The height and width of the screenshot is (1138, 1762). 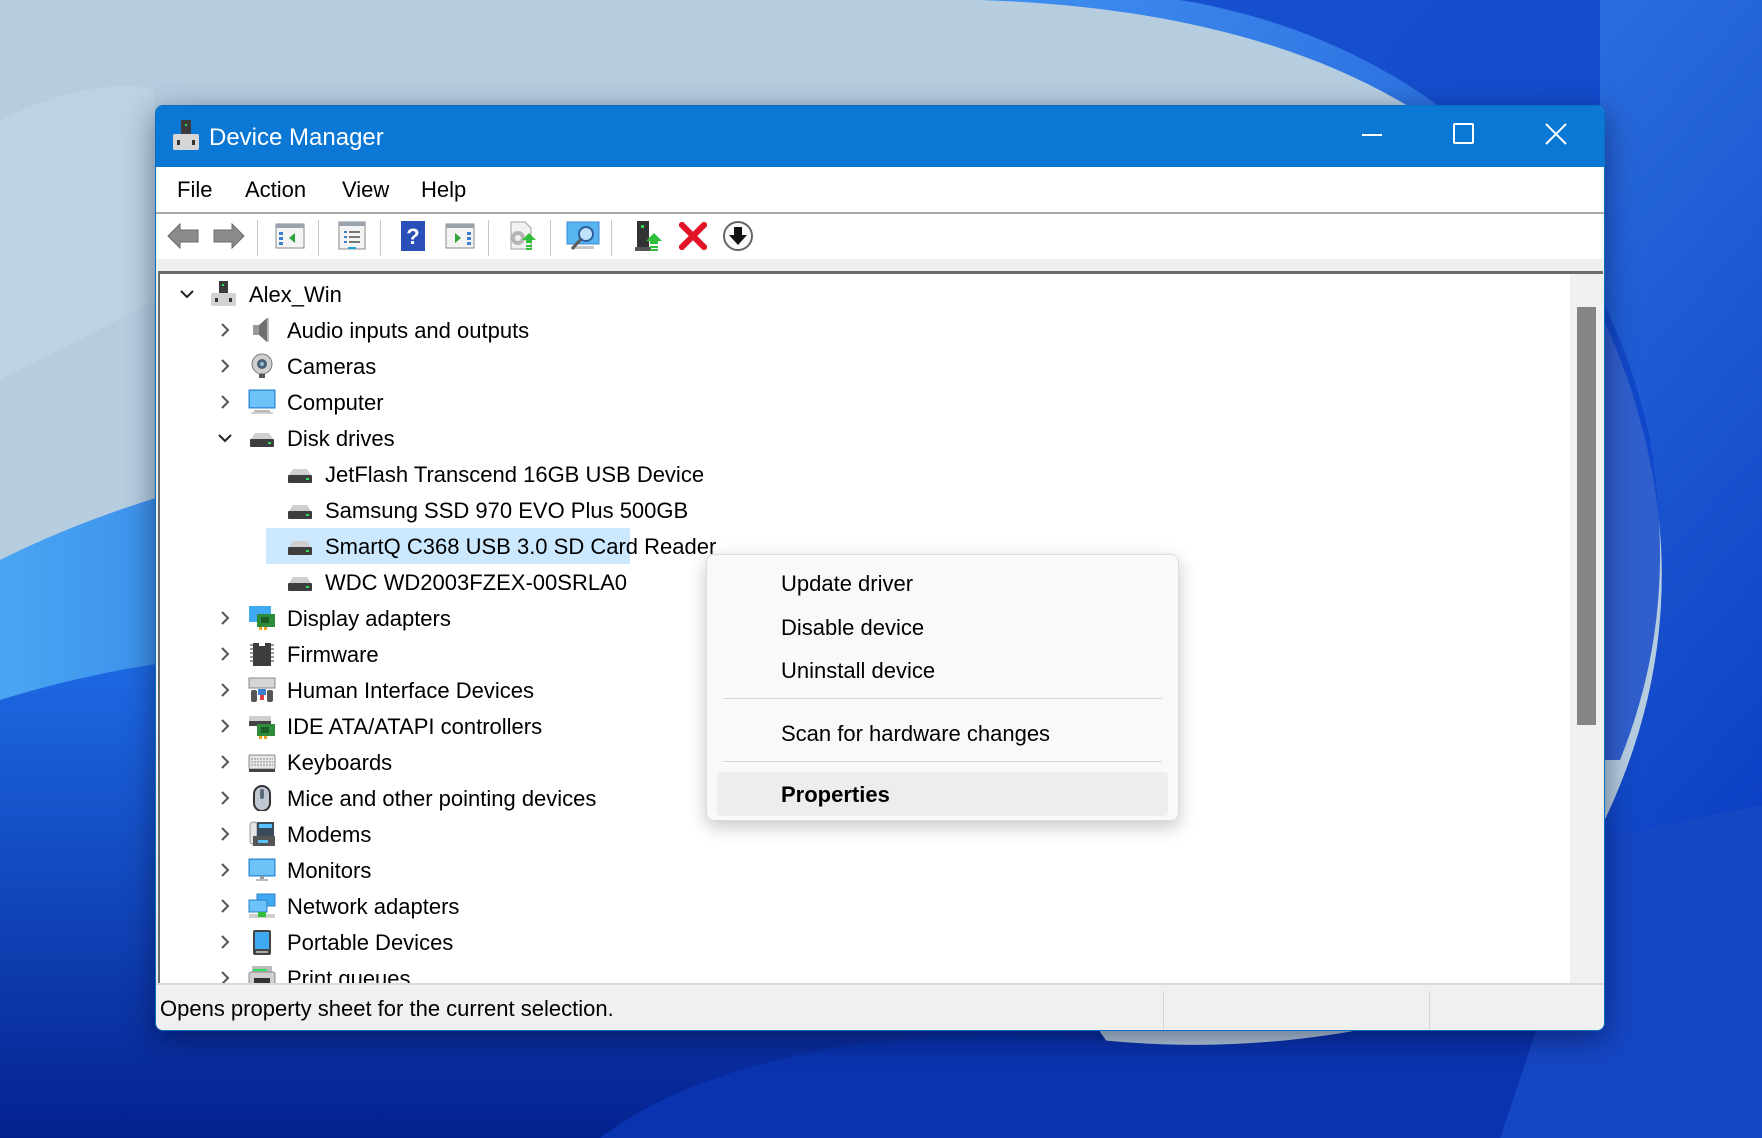 What do you see at coordinates (262, 690) in the screenshot?
I see `hid-icon` at bounding box center [262, 690].